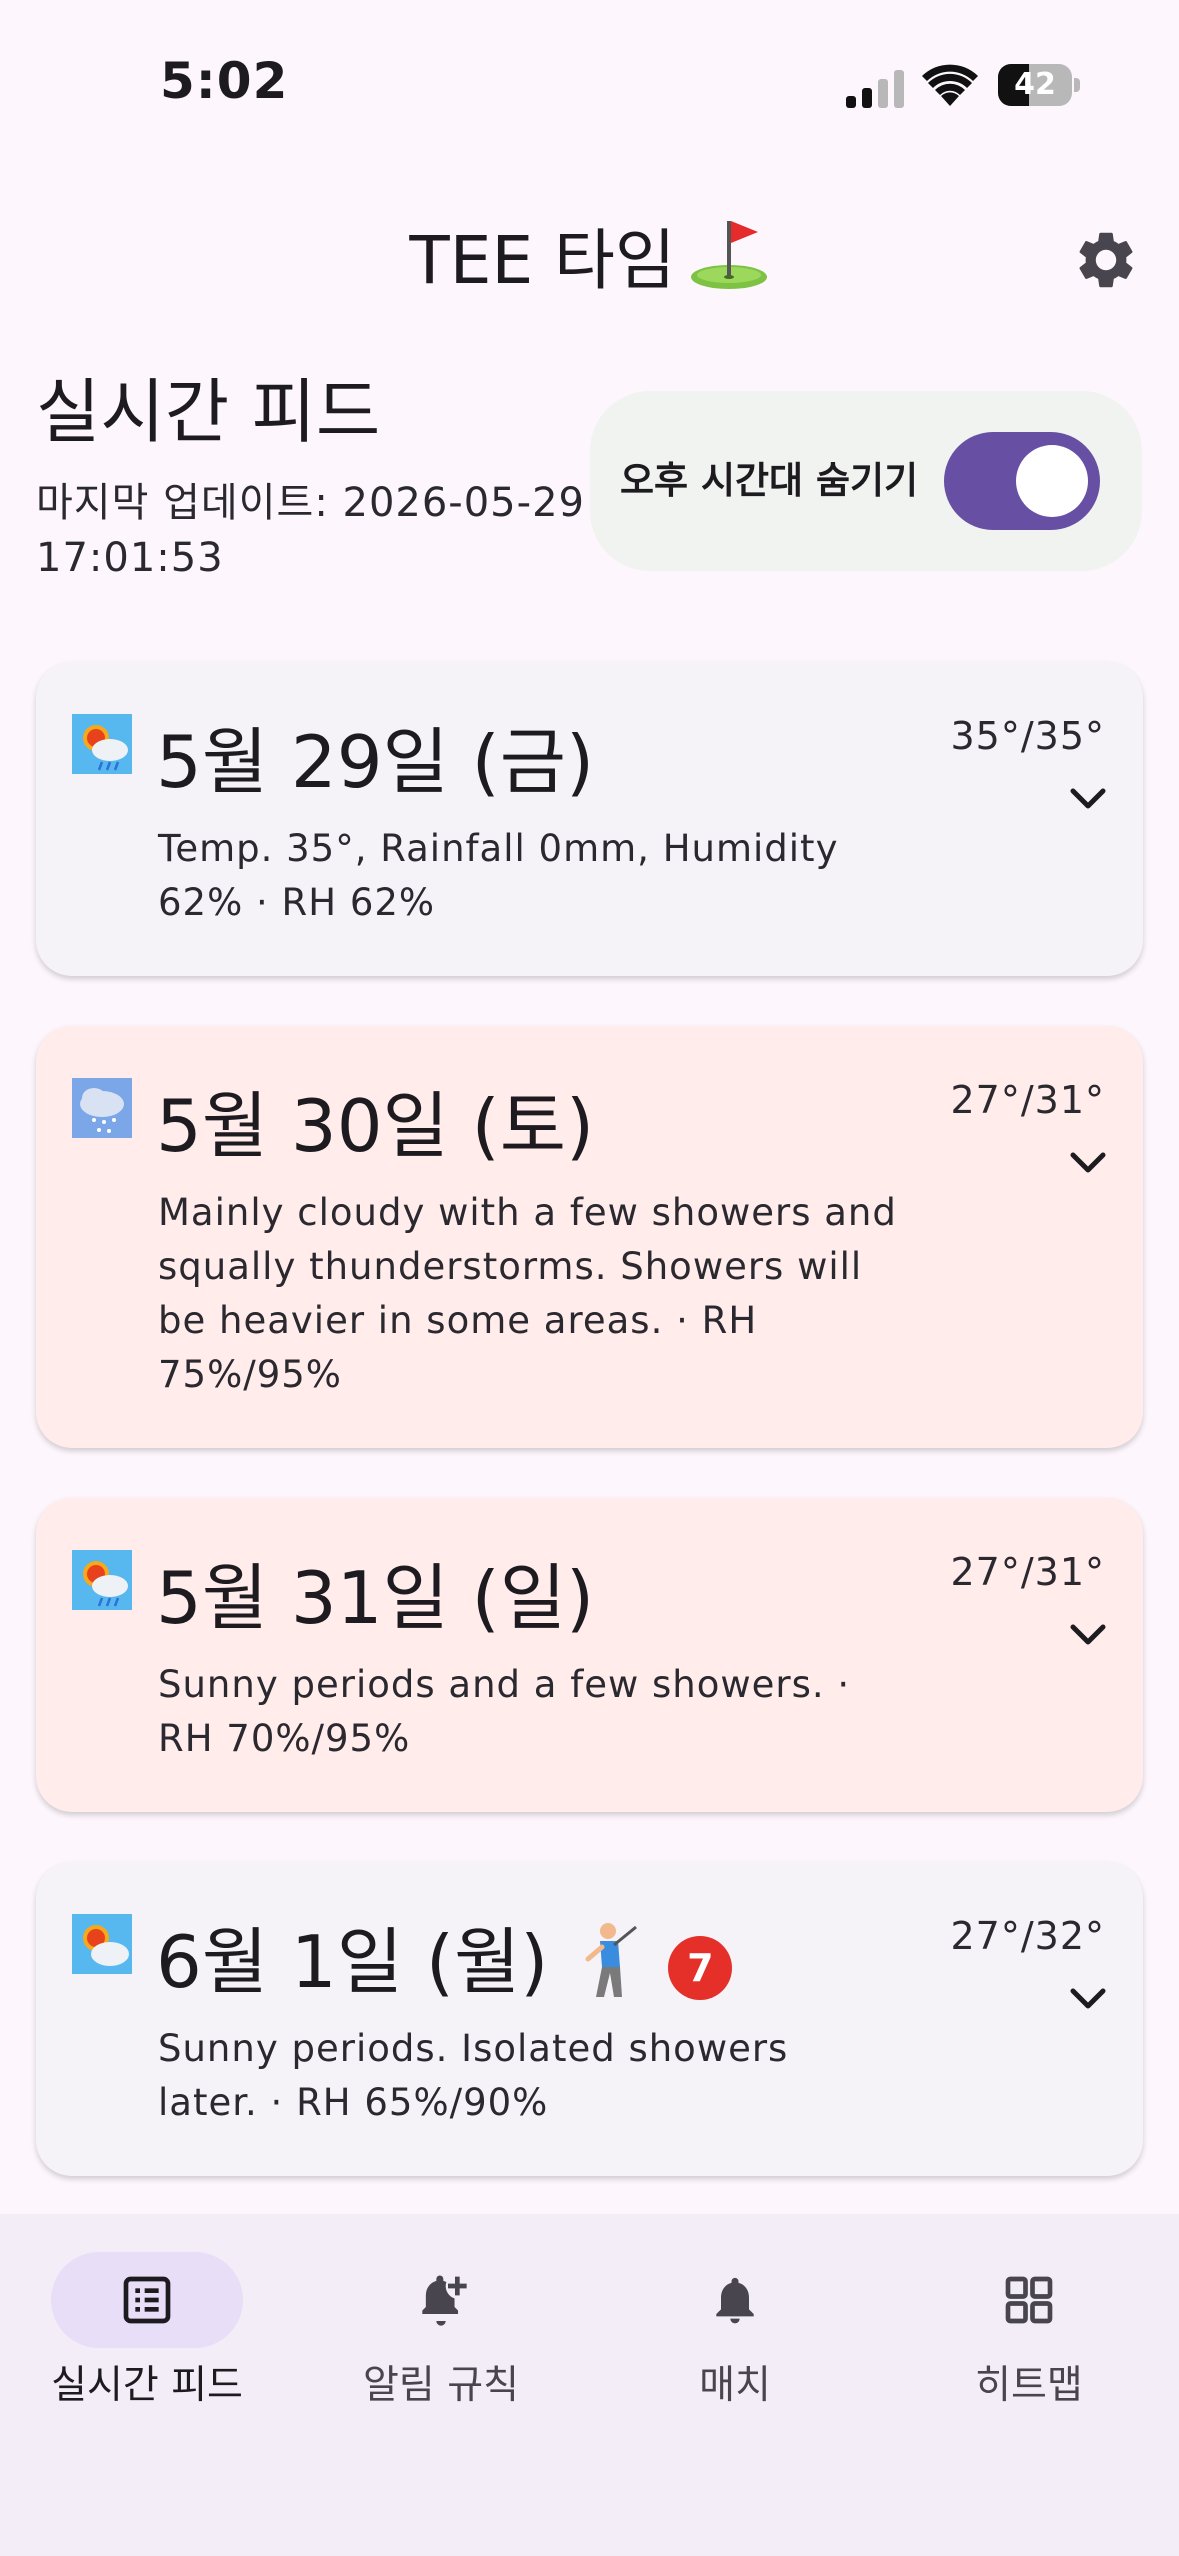 The height and width of the screenshot is (2556, 1179). I want to click on nav-label: 매치, so click(735, 2385).